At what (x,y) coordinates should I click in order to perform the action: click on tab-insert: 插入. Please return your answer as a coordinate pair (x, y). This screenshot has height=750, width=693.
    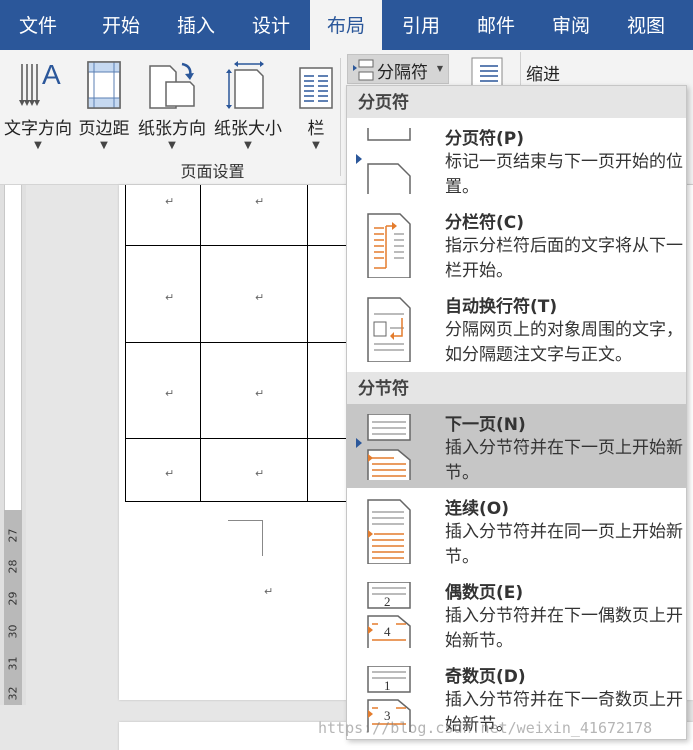
    Looking at the image, I should click on (196, 25).